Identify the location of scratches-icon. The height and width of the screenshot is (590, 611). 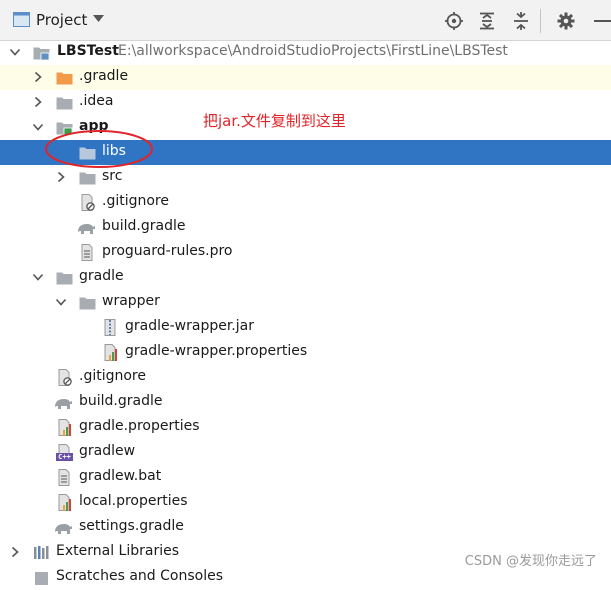
(41, 578).